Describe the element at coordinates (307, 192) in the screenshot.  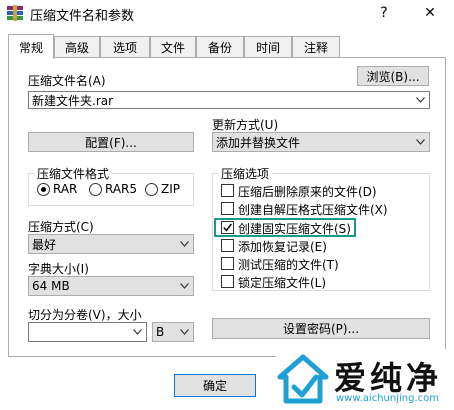
I see `checkbox-delete-after-label: 压缩后删除原来的文件(D)` at that location.